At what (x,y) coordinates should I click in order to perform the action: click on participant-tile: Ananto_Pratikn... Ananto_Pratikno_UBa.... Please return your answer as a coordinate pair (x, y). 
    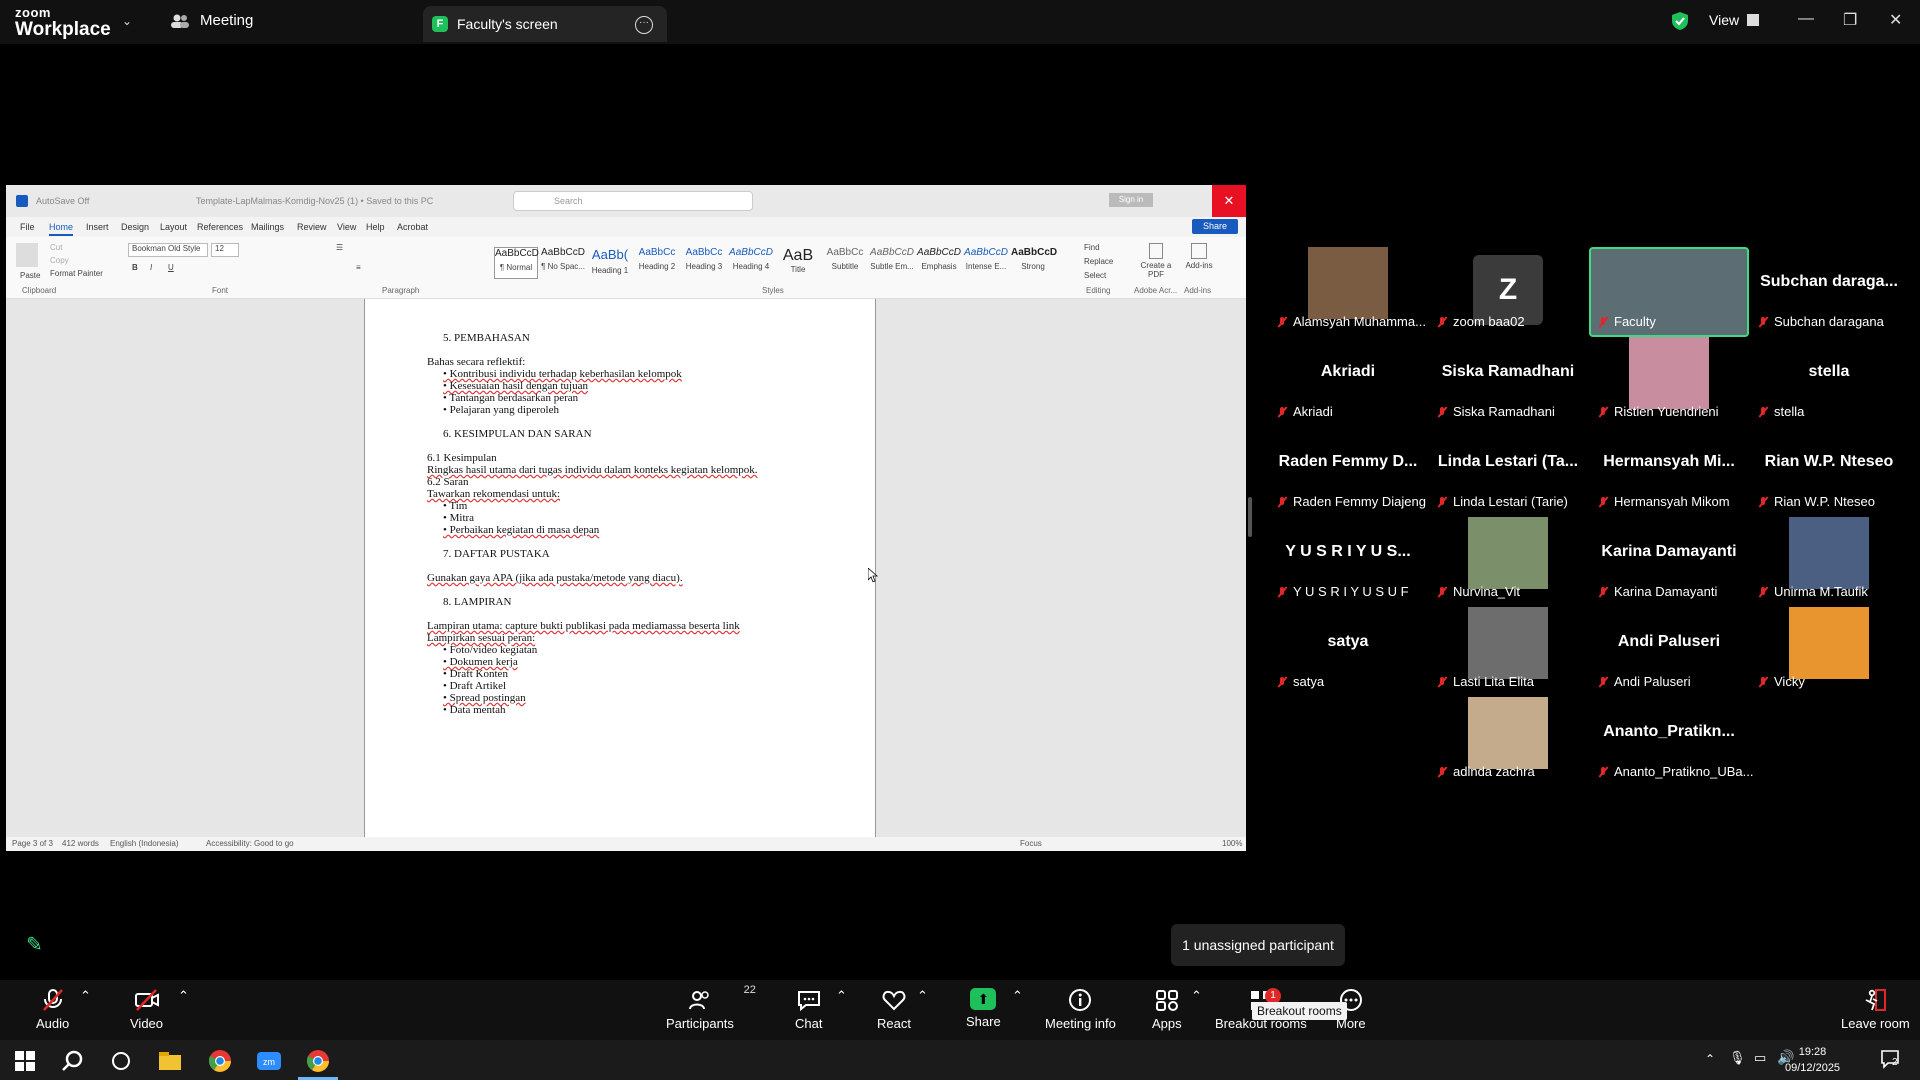
    Looking at the image, I should click on (1671, 742).